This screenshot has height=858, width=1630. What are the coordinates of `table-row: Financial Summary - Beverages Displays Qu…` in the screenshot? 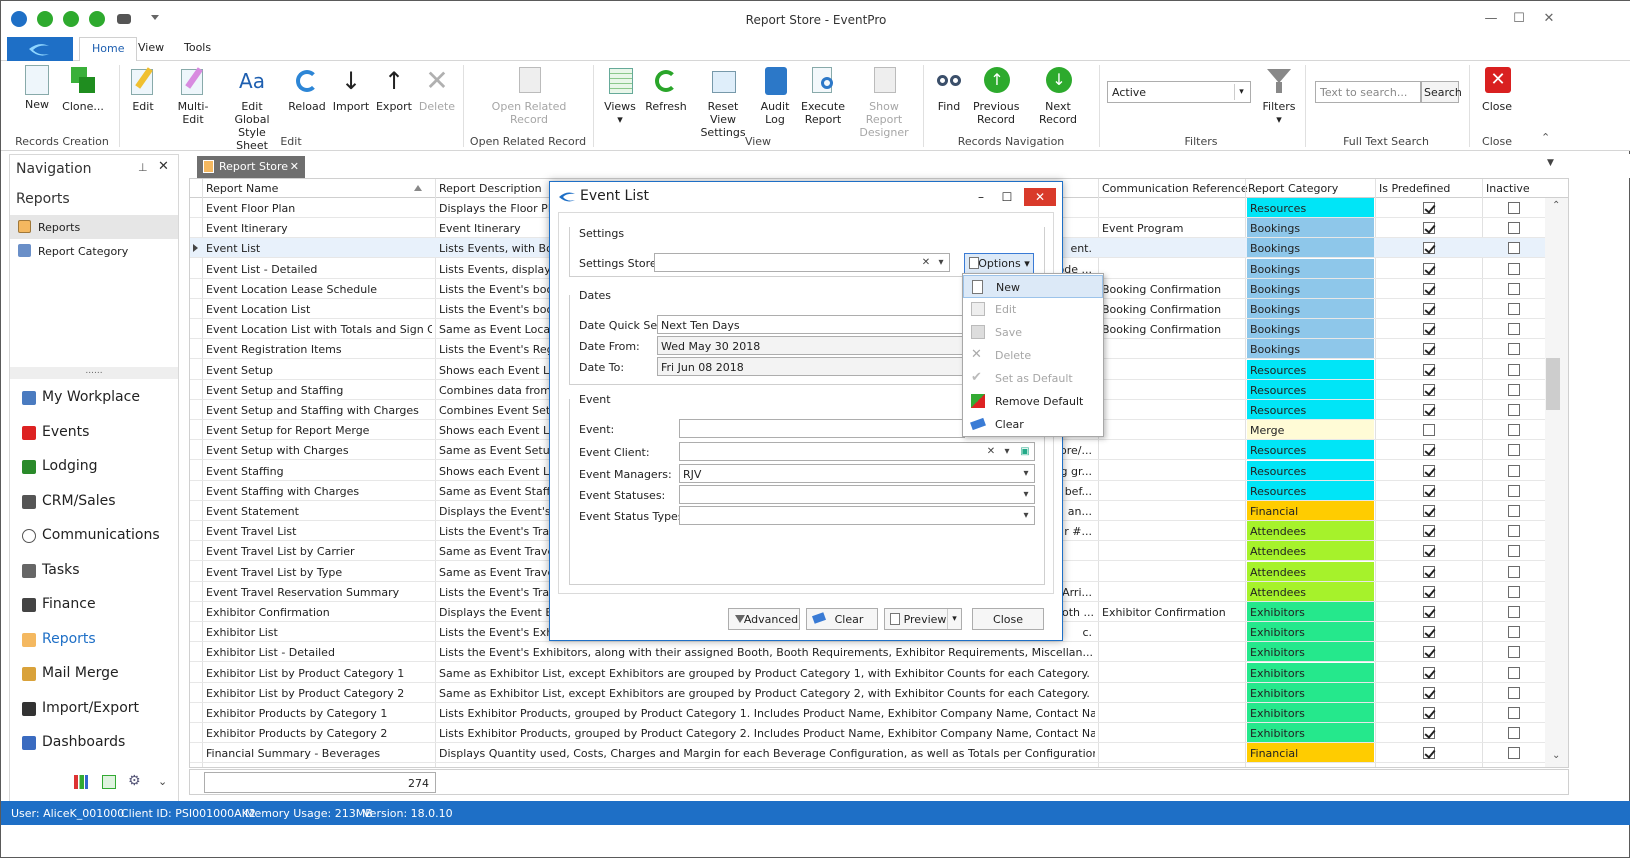 It's located at (867, 753).